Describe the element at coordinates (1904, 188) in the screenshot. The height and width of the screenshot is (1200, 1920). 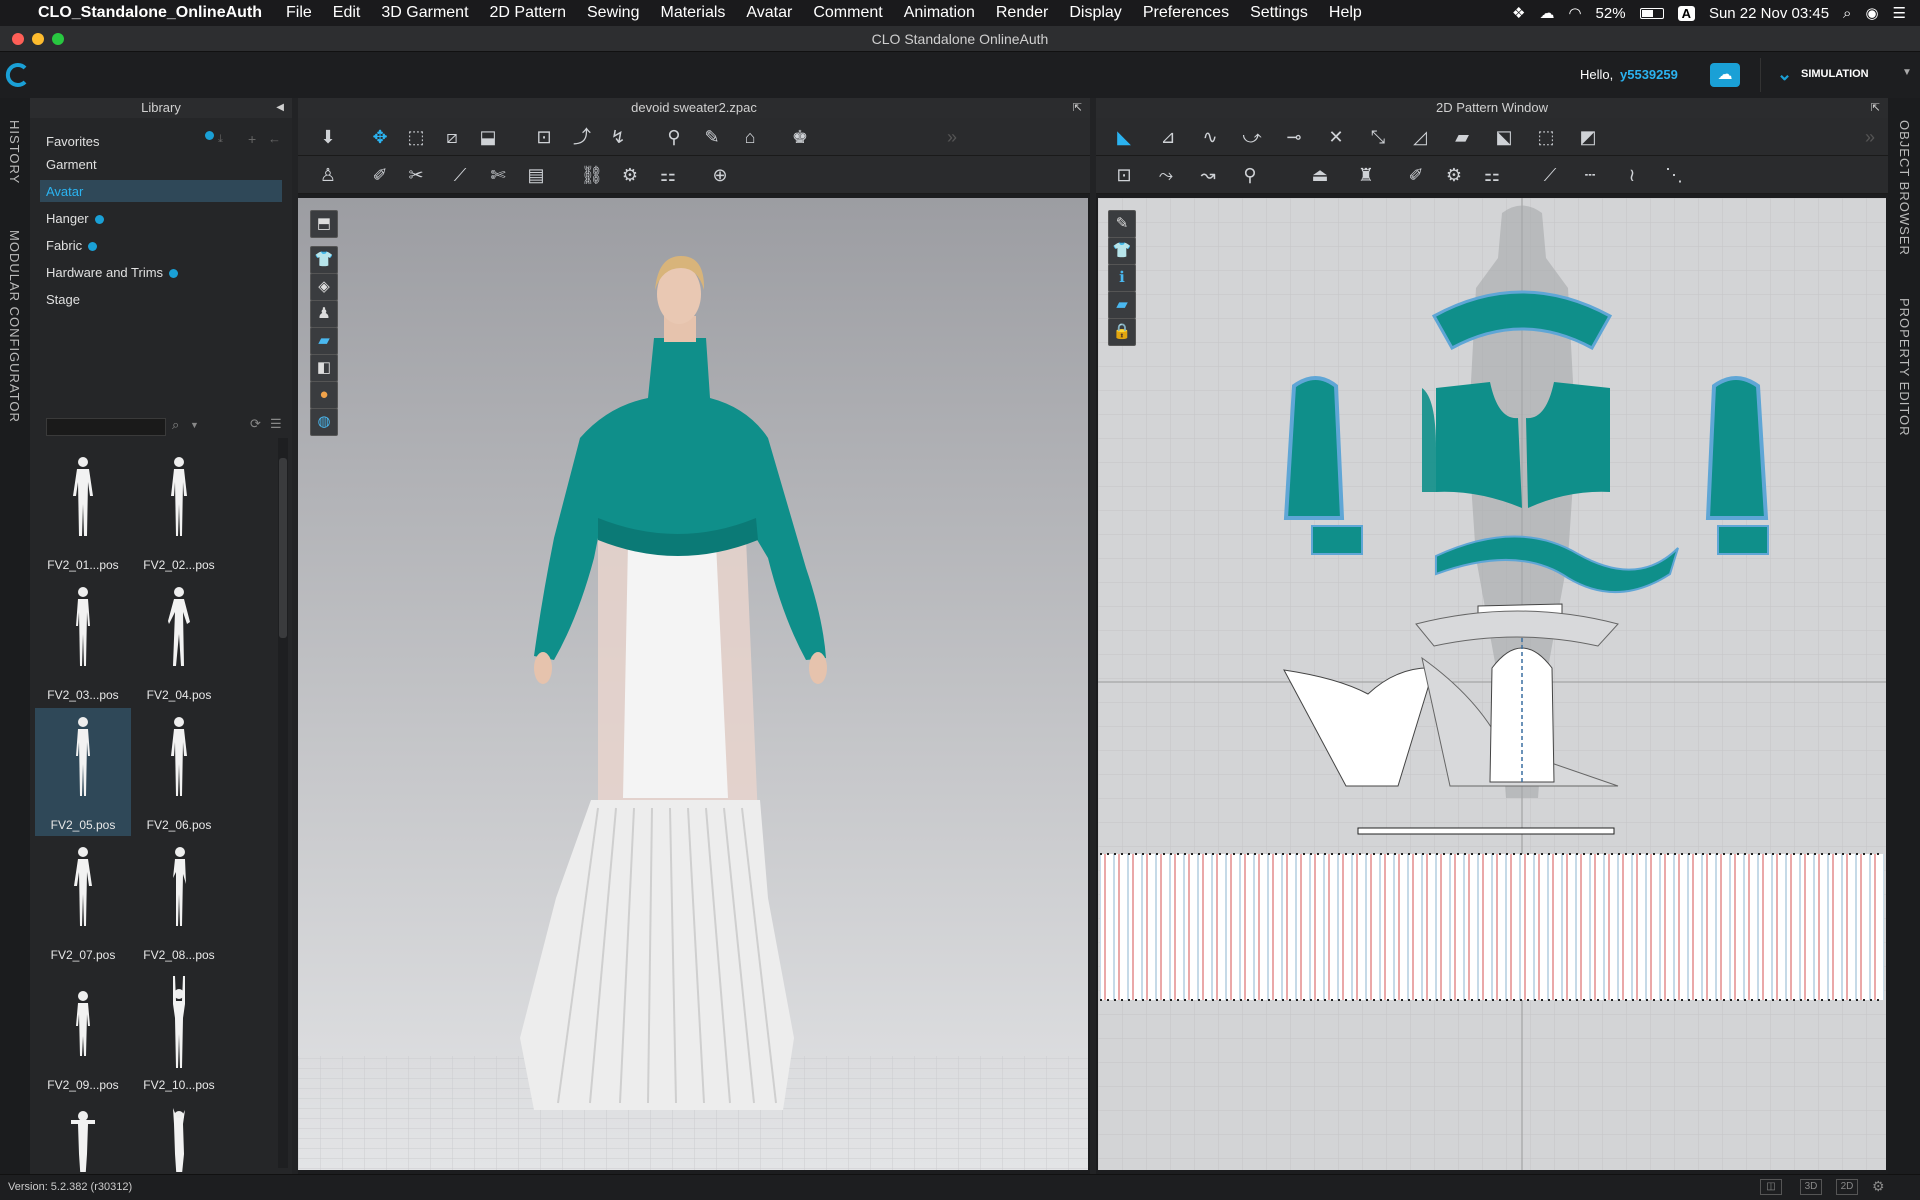
I see `tab-object-browser: OBJECT BROWSER` at that location.